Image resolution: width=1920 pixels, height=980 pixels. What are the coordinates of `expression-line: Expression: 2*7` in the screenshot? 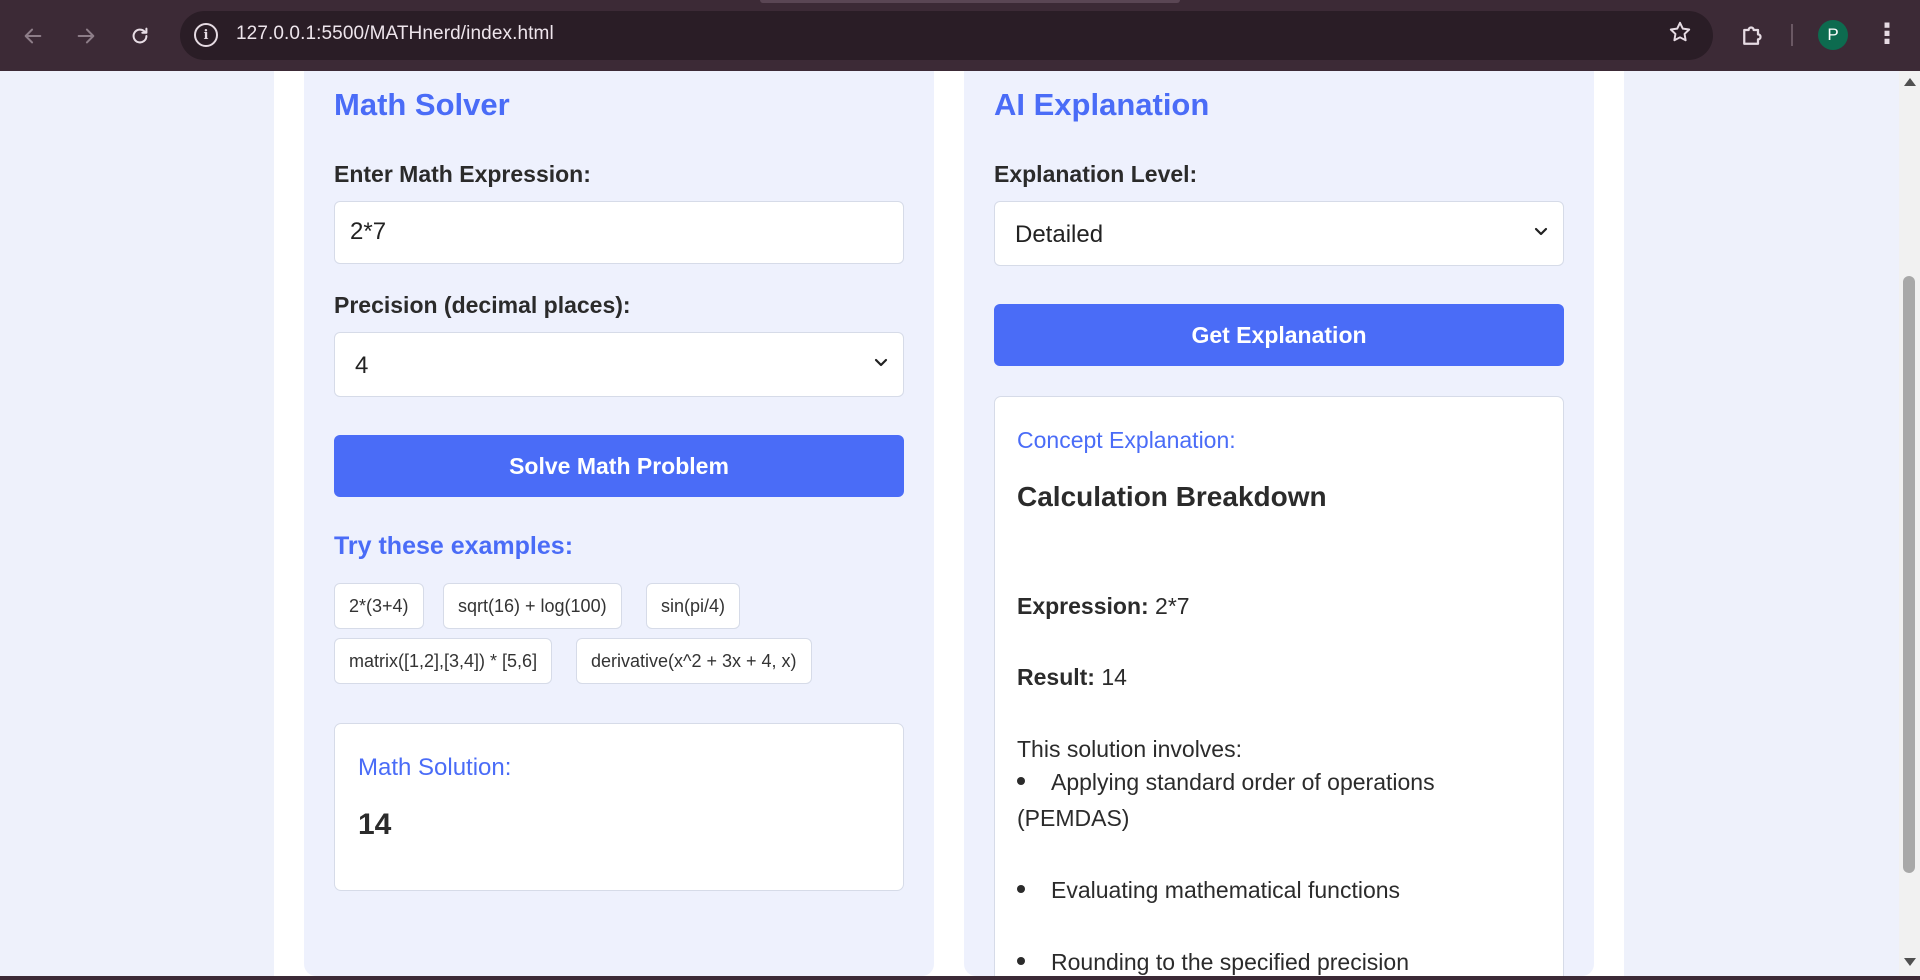 It's located at (1103, 606).